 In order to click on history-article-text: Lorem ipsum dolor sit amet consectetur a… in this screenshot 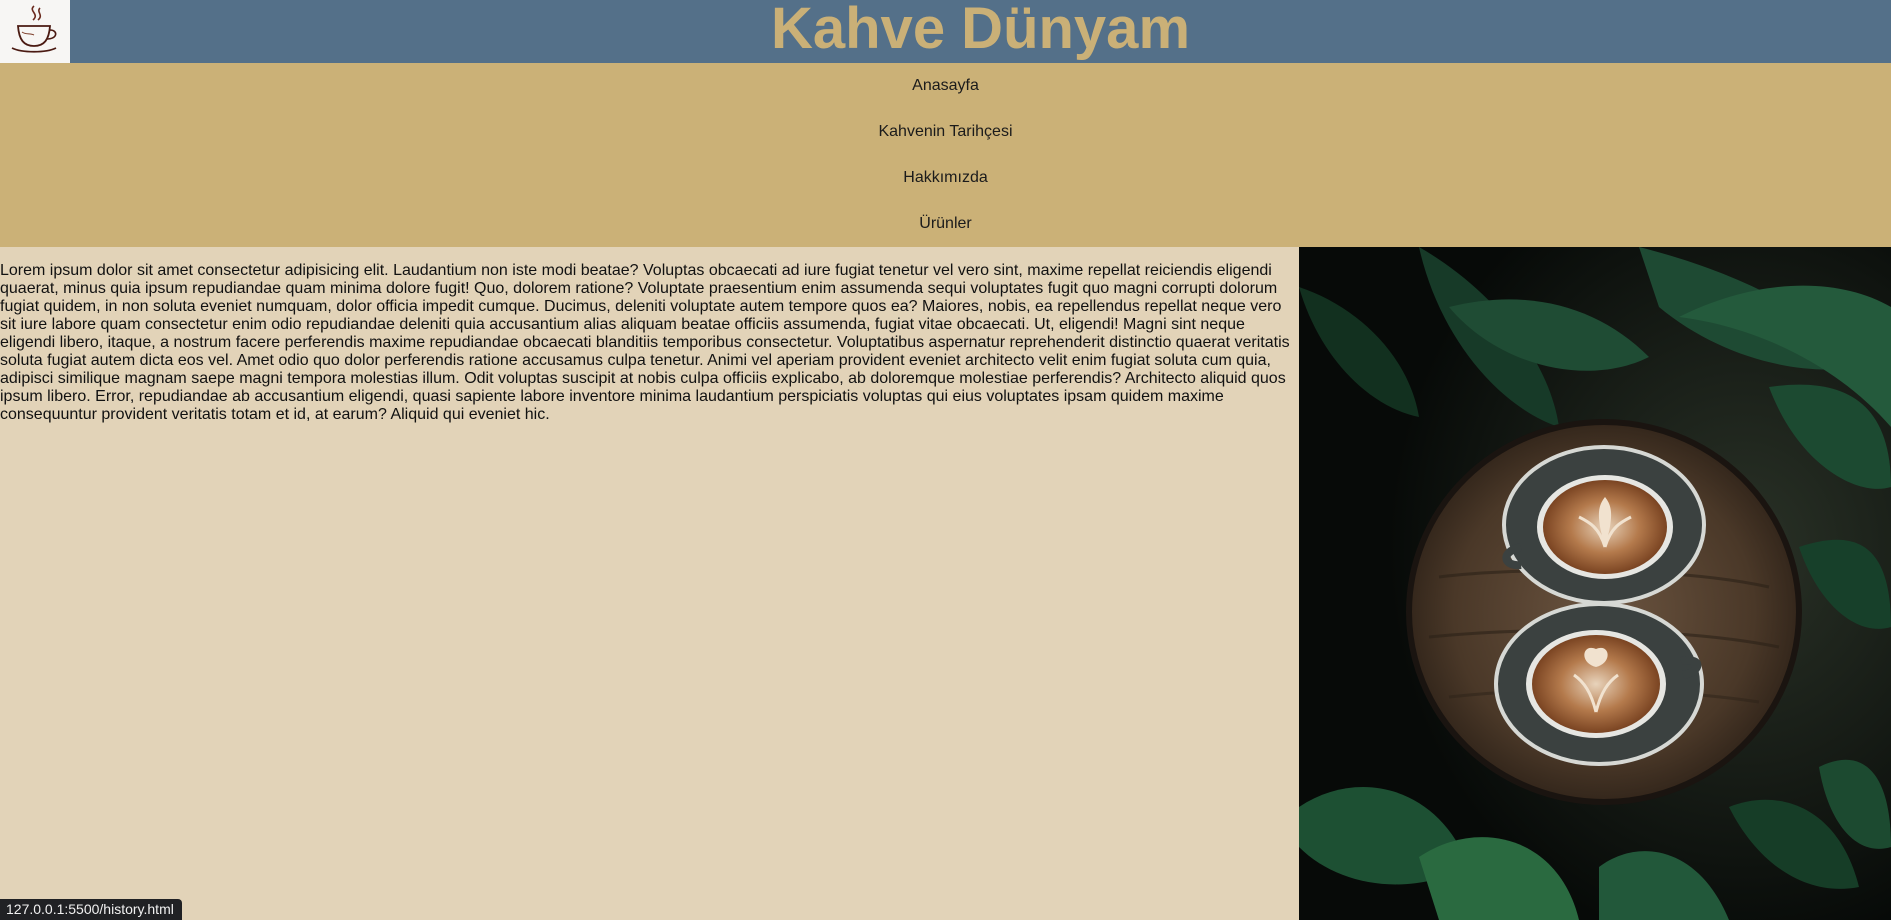, I will do `click(645, 342)`.